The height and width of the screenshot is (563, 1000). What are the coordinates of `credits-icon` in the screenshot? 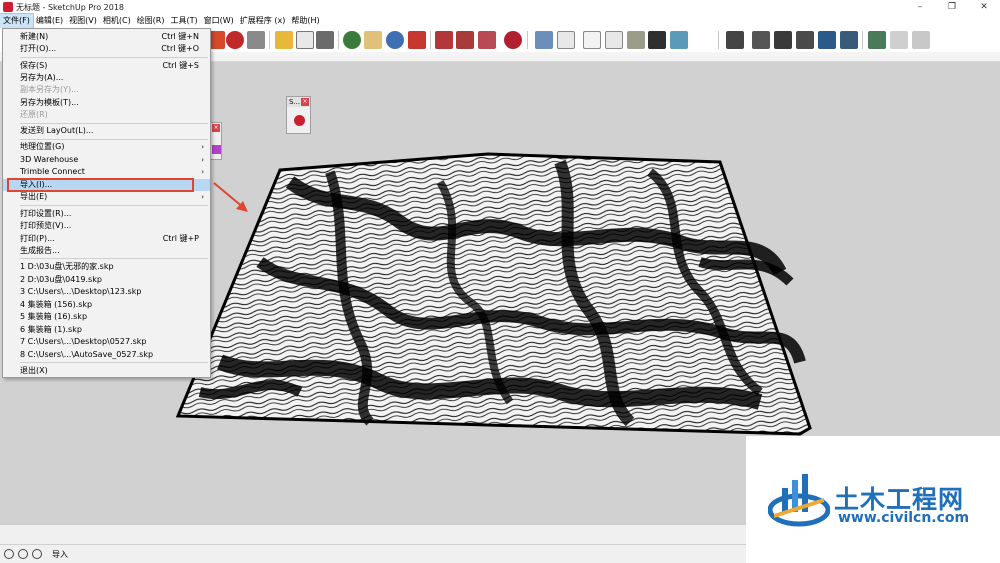 It's located at (23, 554).